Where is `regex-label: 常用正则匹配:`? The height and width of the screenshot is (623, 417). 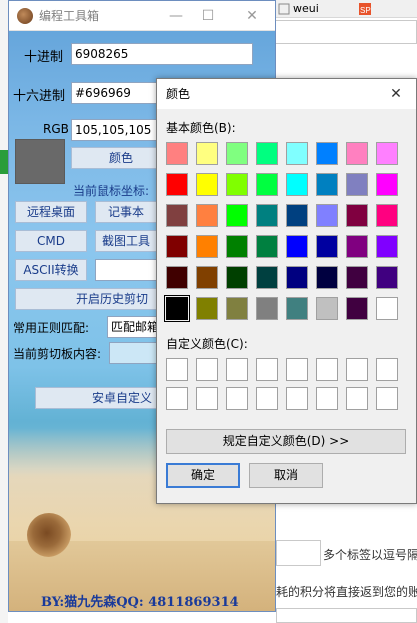
regex-label: 常用正则匹配: is located at coordinates (51, 328).